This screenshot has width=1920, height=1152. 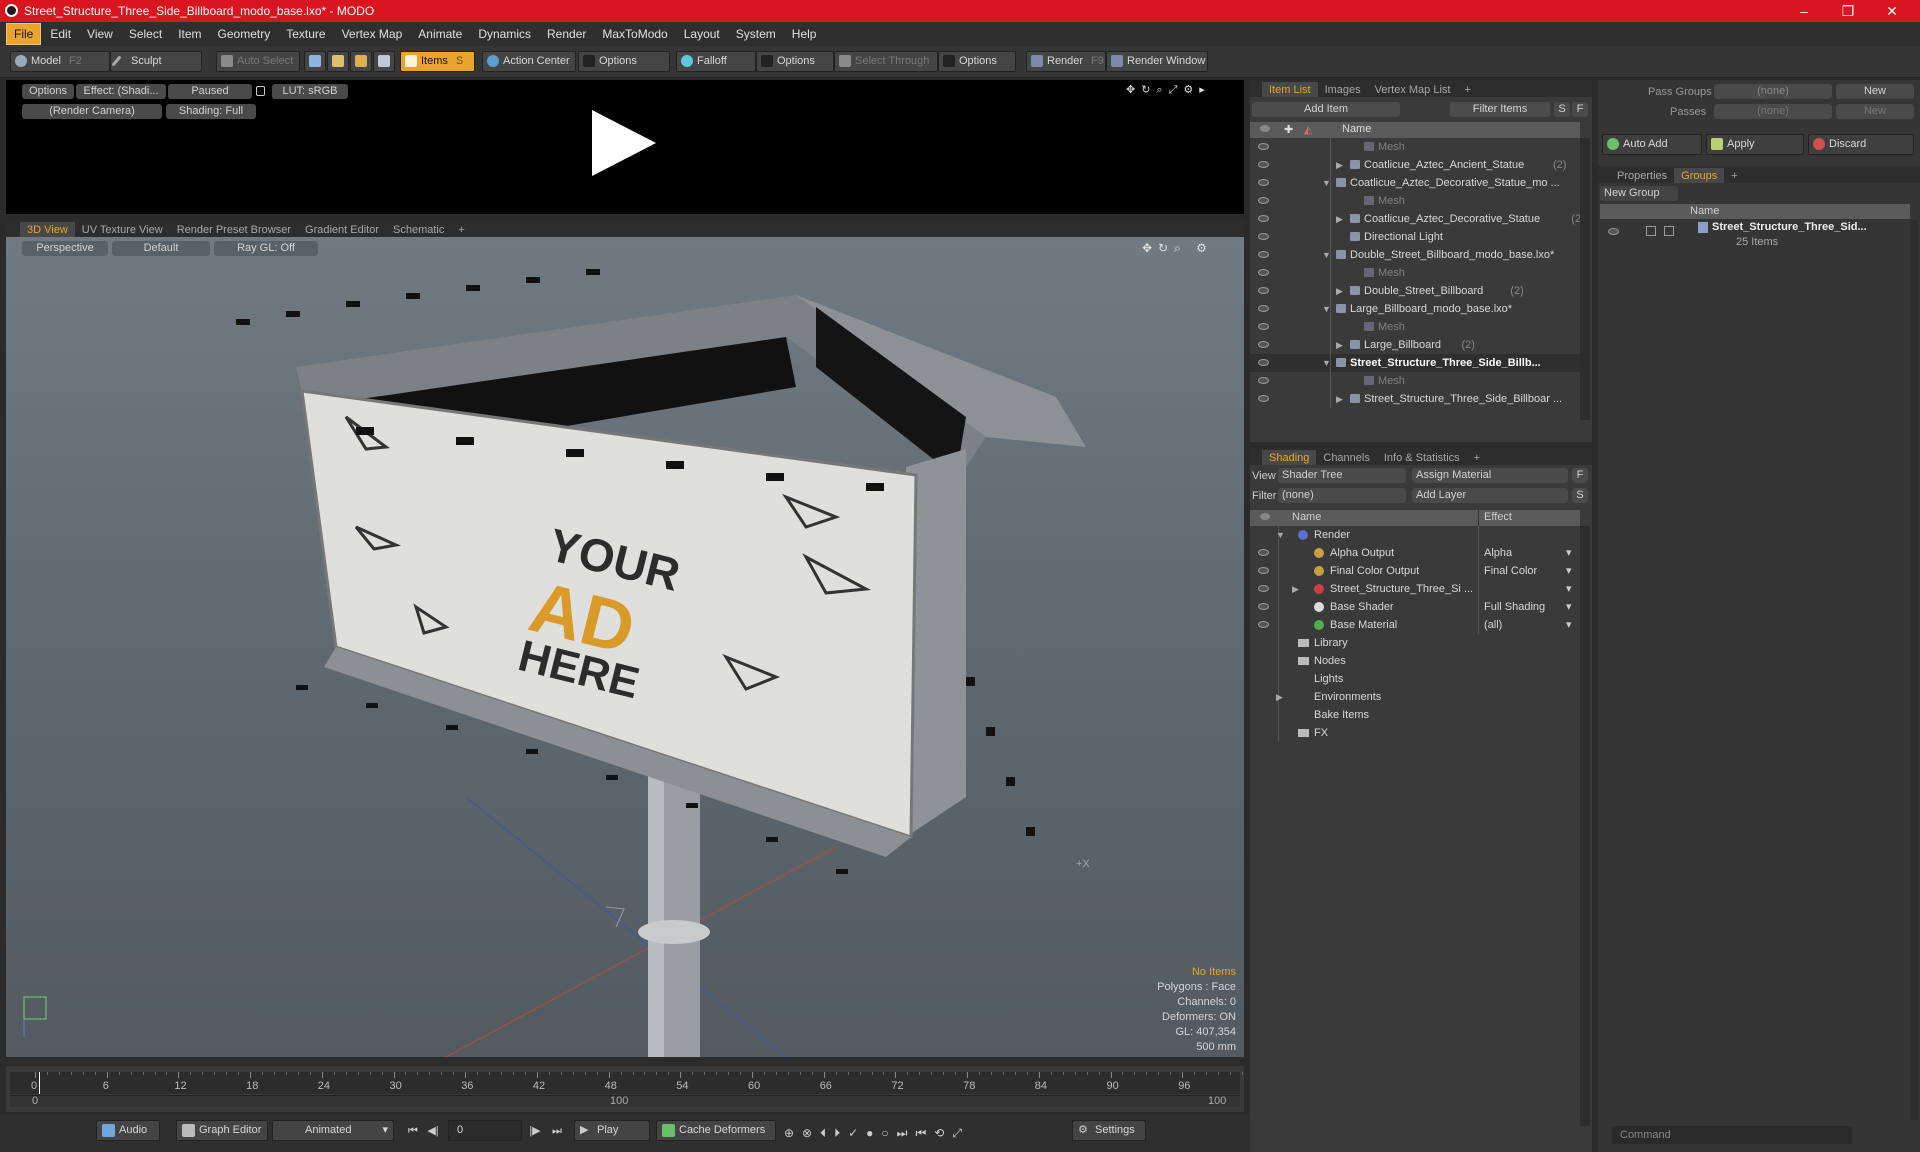 I want to click on timeline-range: 0 100 100, so click(x=625, y=1101).